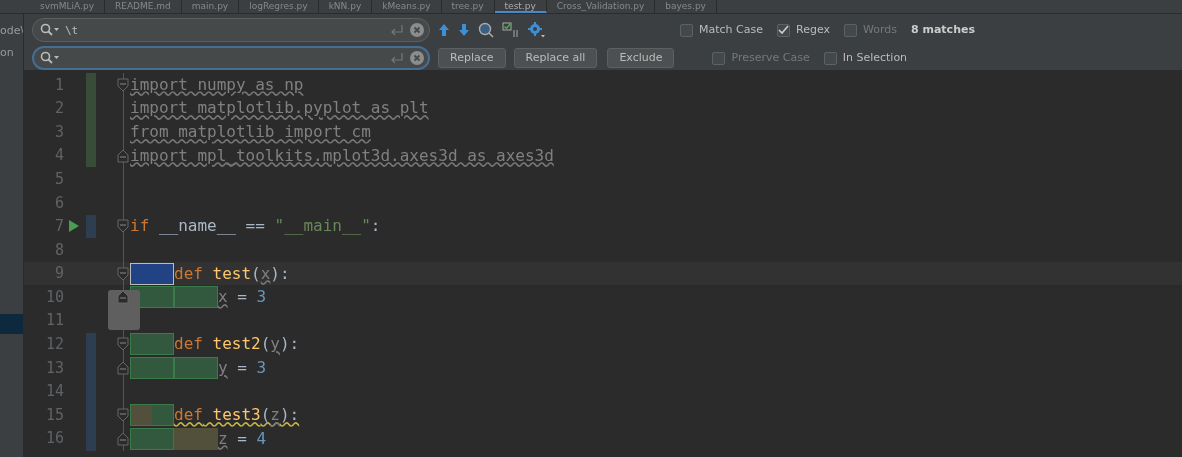  Describe the element at coordinates (74, 226) in the screenshot. I see `run-icon` at that location.